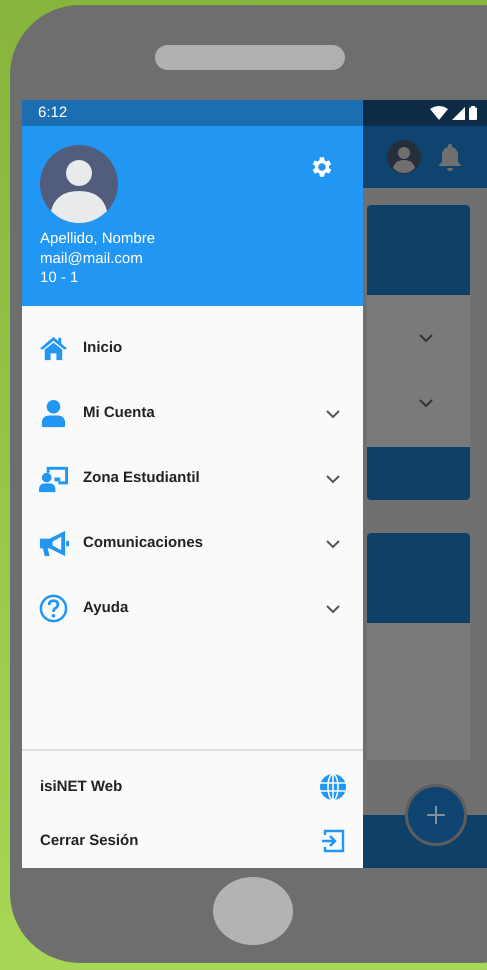 Image resolution: width=487 pixels, height=970 pixels. I want to click on user-name: Apellido, Nombre, so click(98, 239).